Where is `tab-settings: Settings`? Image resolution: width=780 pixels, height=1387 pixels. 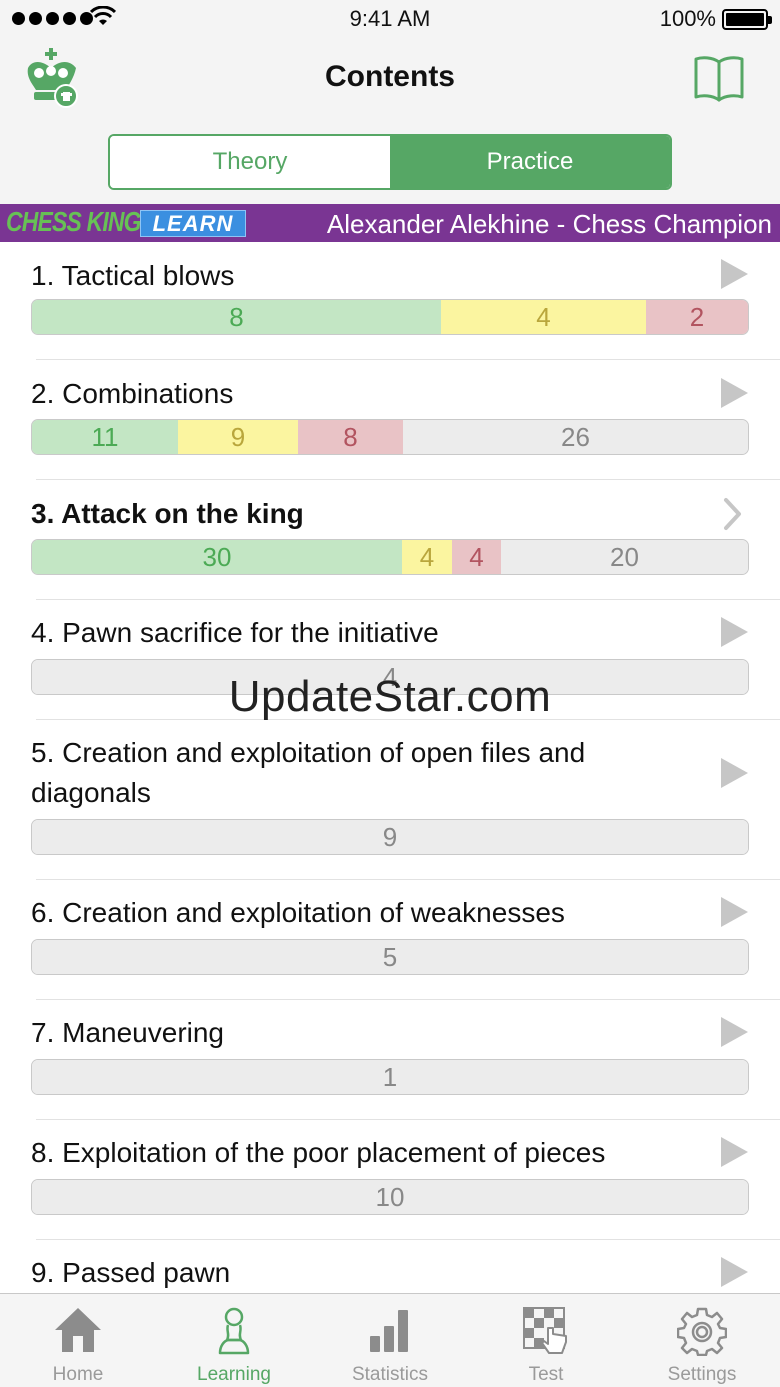 tab-settings: Settings is located at coordinates (702, 1340).